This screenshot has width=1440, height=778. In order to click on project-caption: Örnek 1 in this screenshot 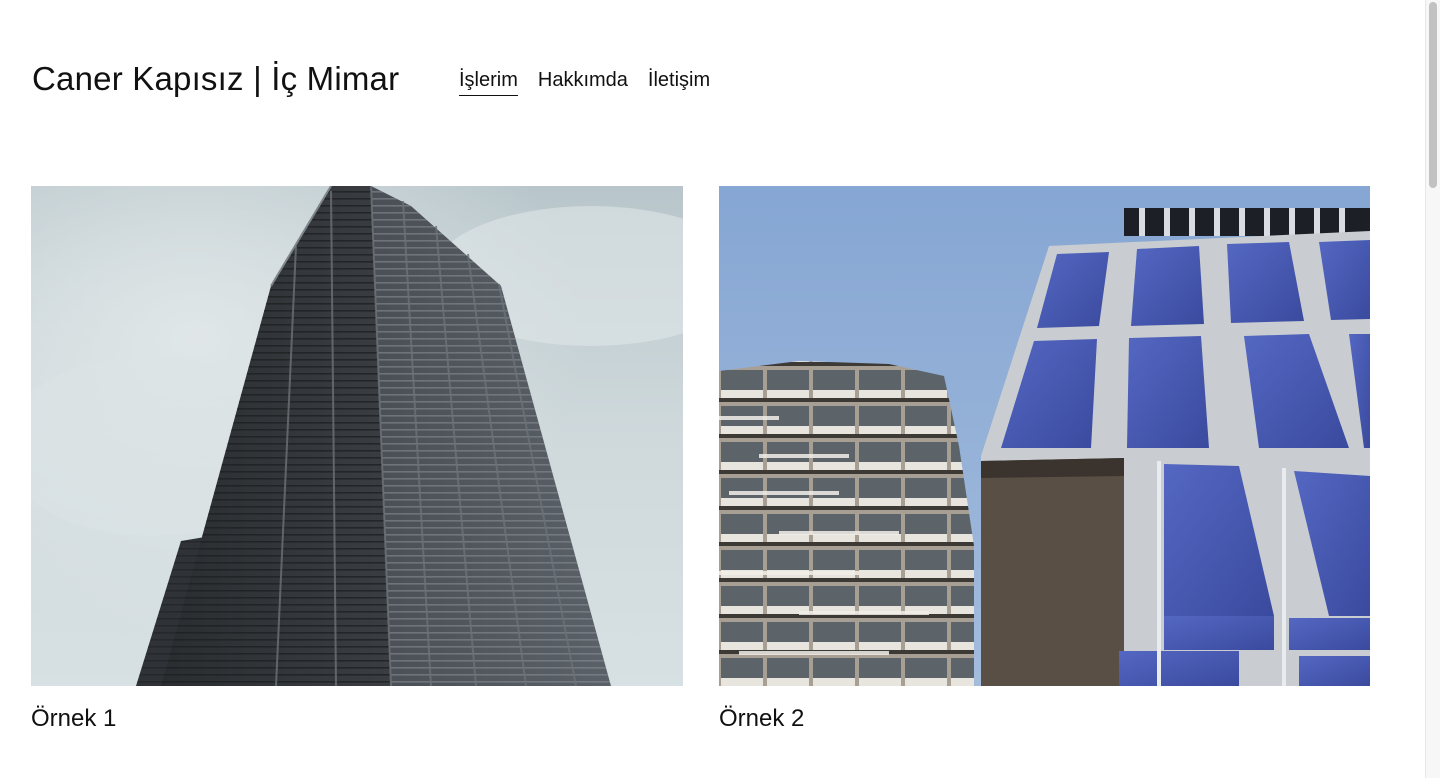, I will do `click(357, 719)`.